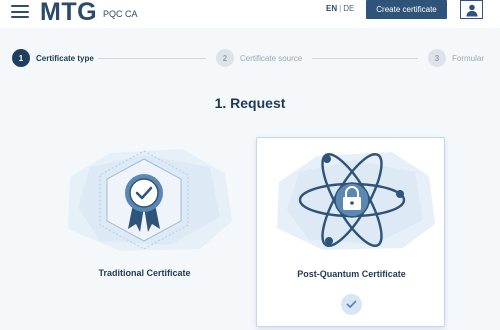 Image resolution: width=500 pixels, height=330 pixels. I want to click on user-account-button, so click(471, 9).